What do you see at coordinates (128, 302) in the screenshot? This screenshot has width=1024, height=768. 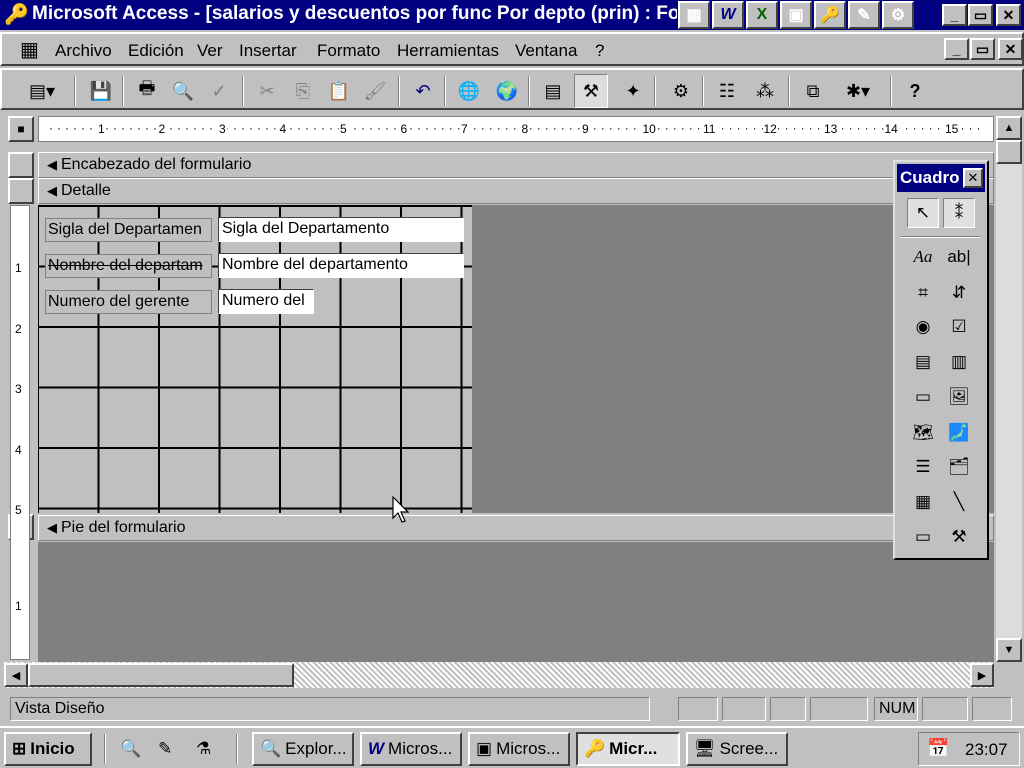 I see `label-gerente: Numero del gerente` at bounding box center [128, 302].